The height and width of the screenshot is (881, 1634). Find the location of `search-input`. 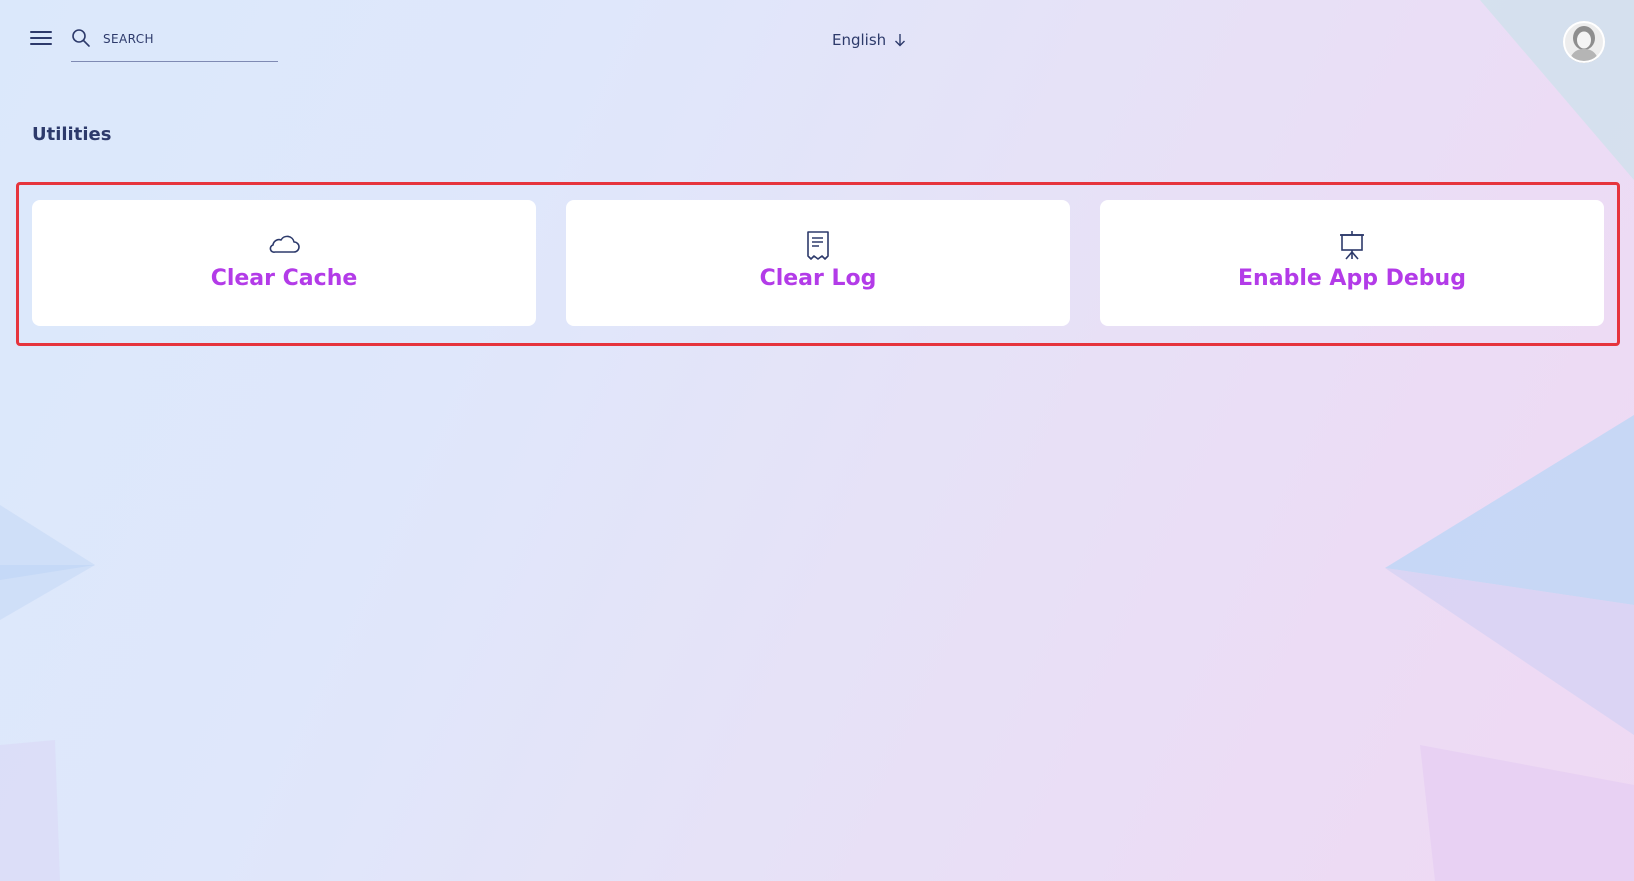

search-input is located at coordinates (188, 39).